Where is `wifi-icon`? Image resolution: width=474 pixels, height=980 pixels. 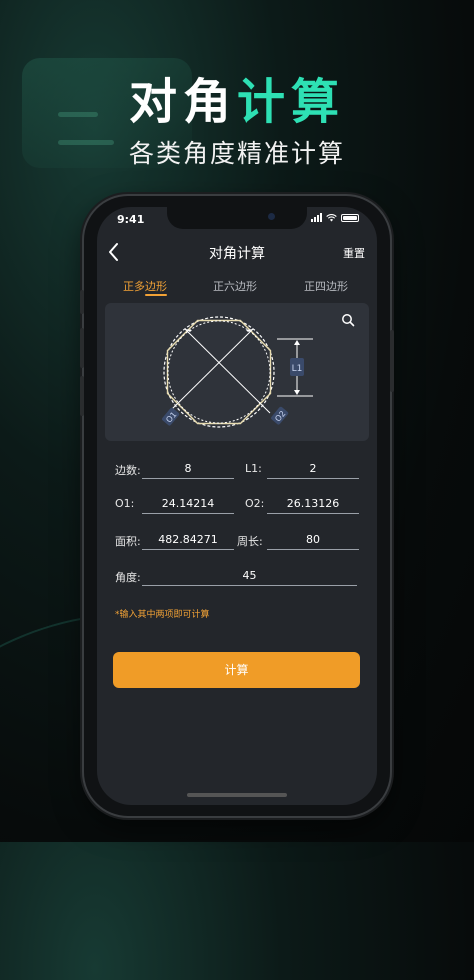 wifi-icon is located at coordinates (331, 217).